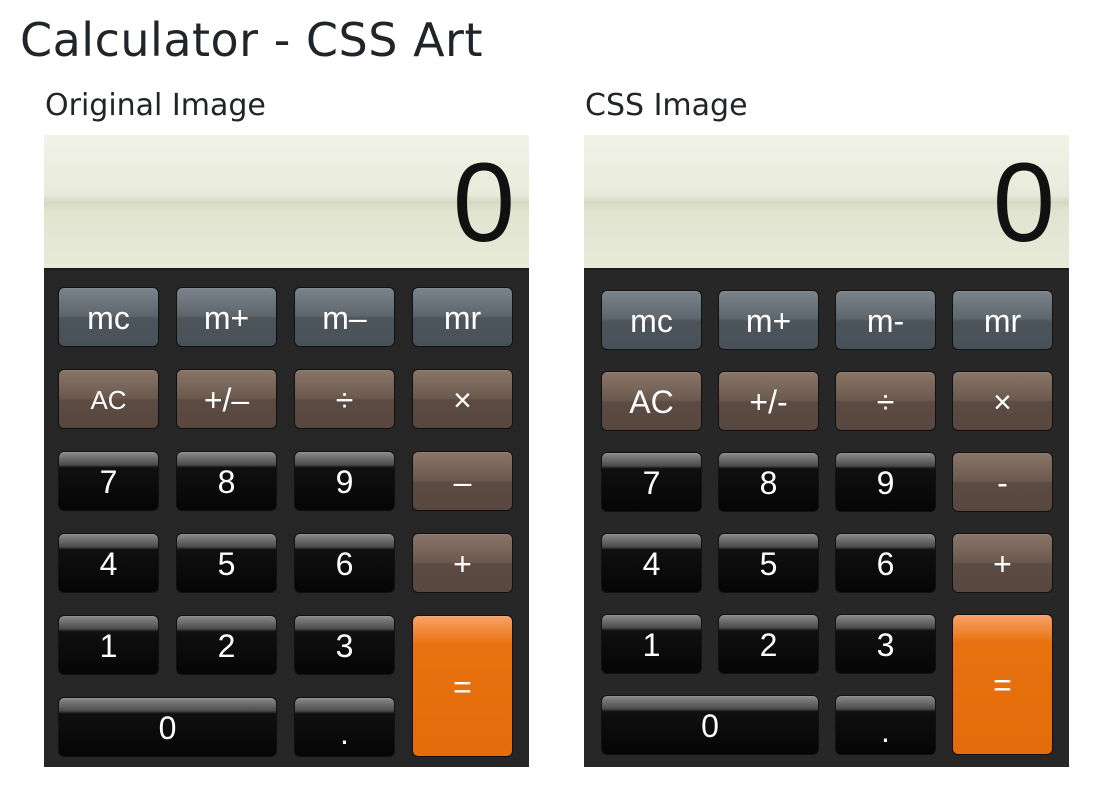 This screenshot has width=1109, height=800. Describe the element at coordinates (885, 320) in the screenshot. I see `css-m-minus-button: m-` at that location.